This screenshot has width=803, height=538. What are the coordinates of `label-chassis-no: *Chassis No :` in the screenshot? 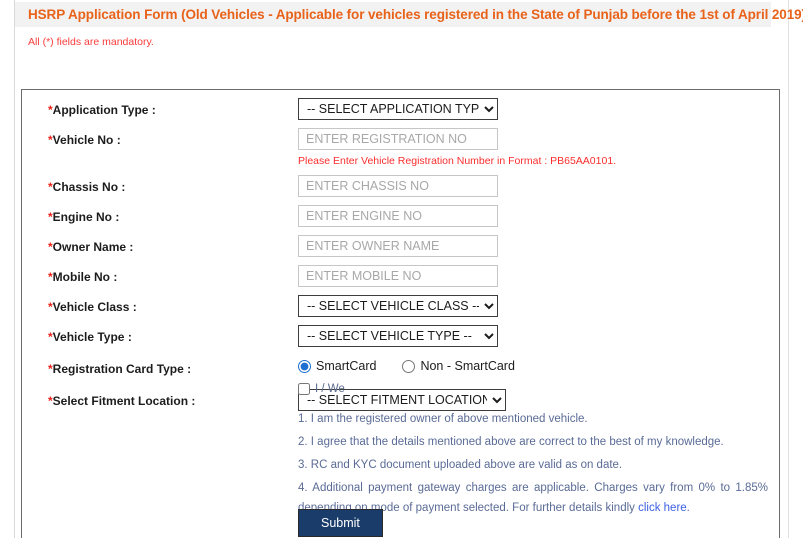 It's located at (86, 187).